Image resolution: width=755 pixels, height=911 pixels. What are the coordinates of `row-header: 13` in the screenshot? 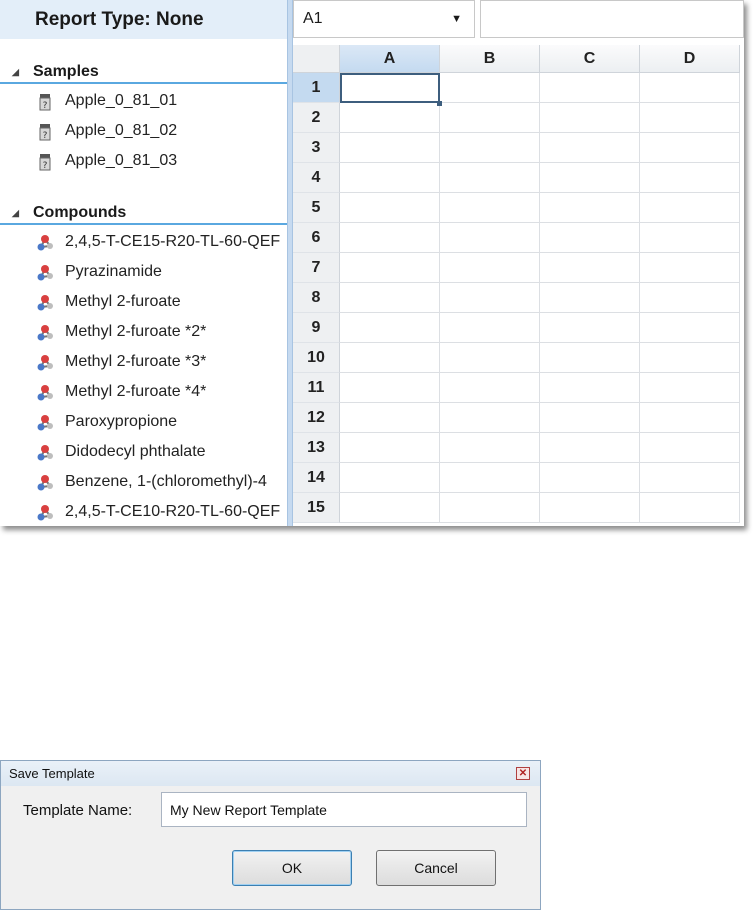 It's located at (316, 448).